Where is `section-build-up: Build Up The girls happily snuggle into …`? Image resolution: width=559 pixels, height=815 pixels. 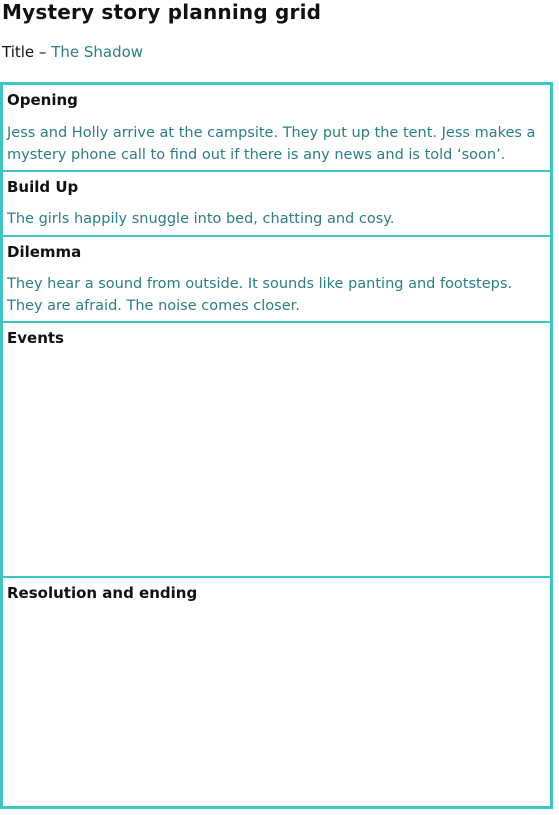
section-build-up: Build Up The girls happily snuggle into … is located at coordinates (276, 204).